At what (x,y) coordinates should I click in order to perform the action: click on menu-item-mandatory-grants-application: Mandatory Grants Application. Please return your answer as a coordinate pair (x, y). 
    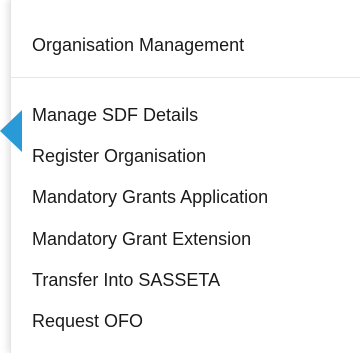
    Looking at the image, I should click on (150, 197).